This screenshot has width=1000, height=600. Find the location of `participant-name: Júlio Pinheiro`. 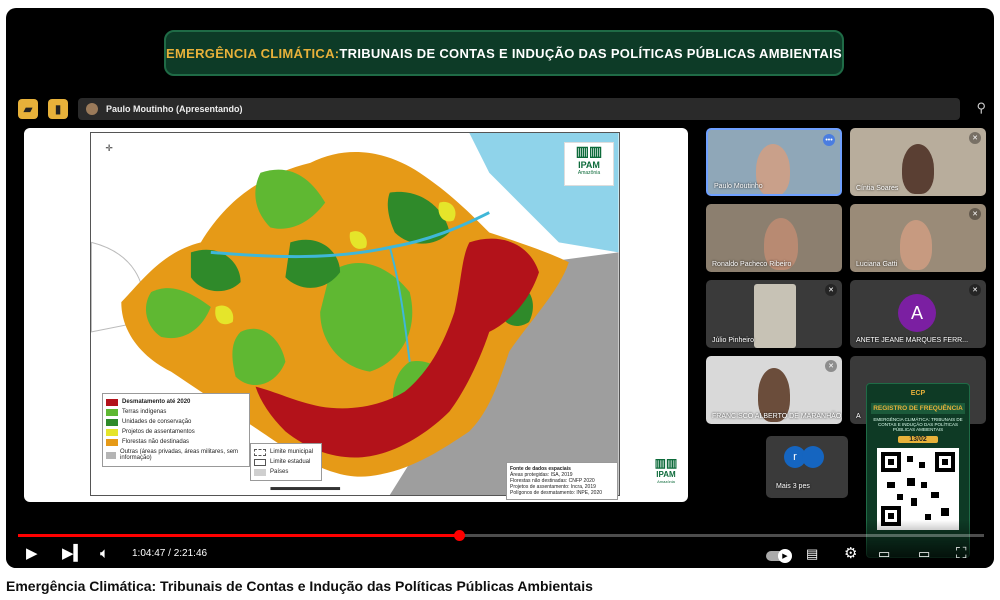

participant-name: Júlio Pinheiro is located at coordinates (733, 340).